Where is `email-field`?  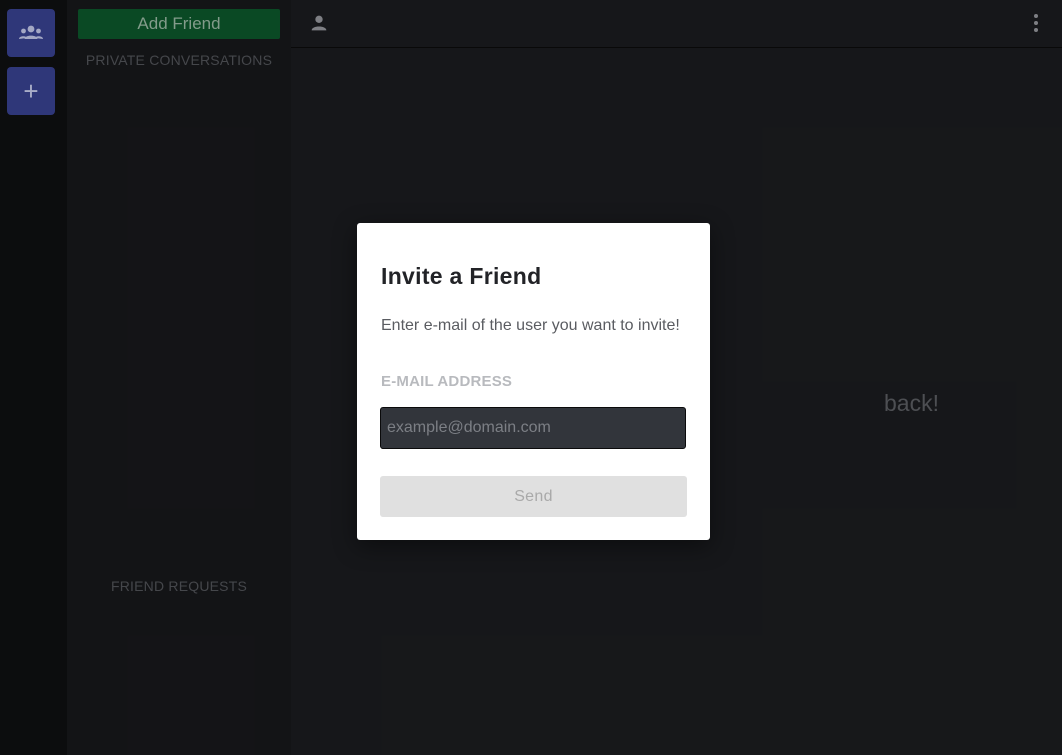 email-field is located at coordinates (533, 428).